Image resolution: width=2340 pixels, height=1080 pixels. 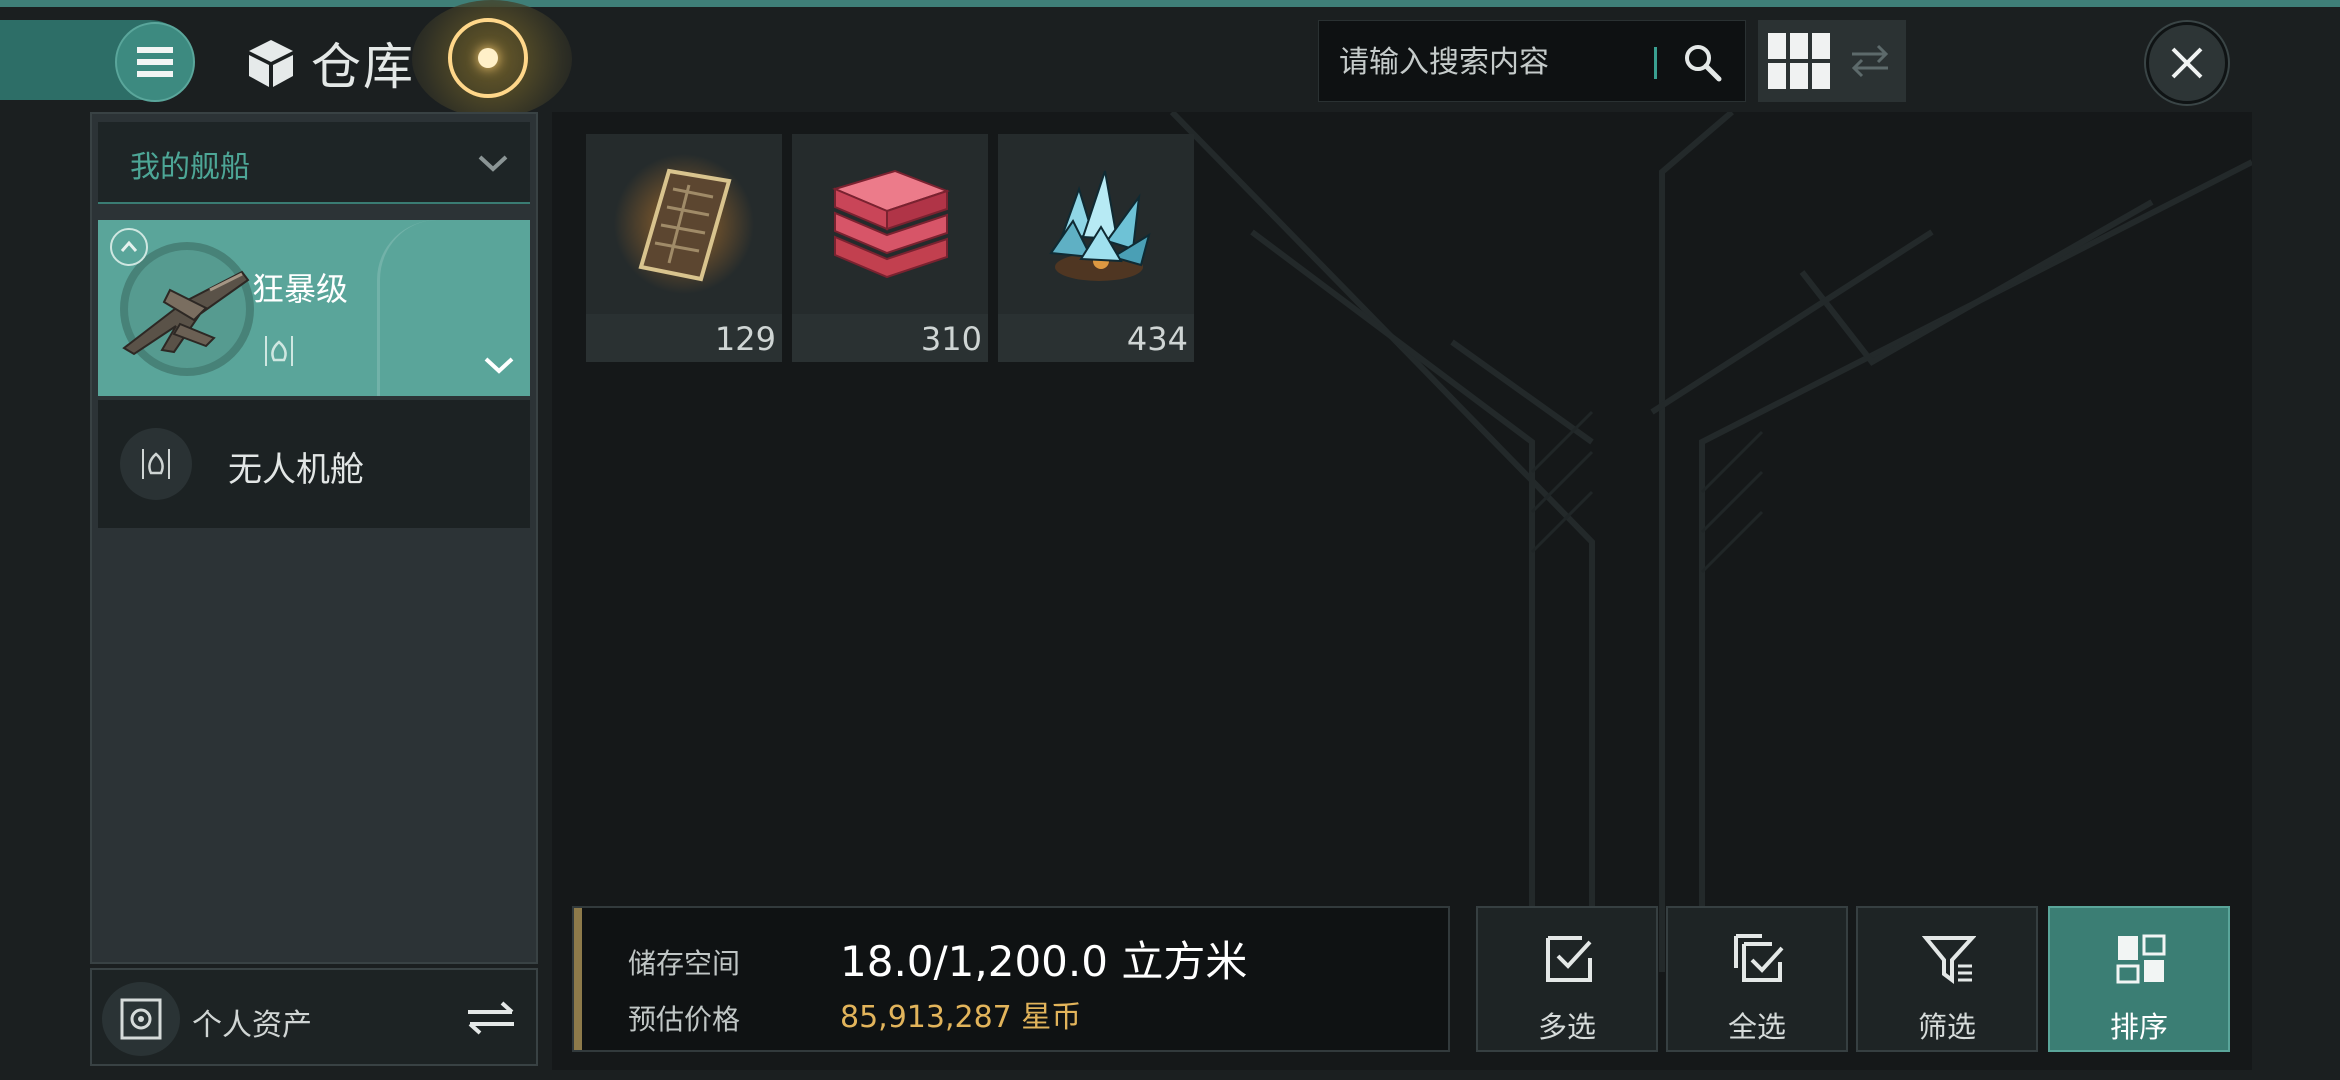 I want to click on checkbox-icon, so click(x=1569, y=959).